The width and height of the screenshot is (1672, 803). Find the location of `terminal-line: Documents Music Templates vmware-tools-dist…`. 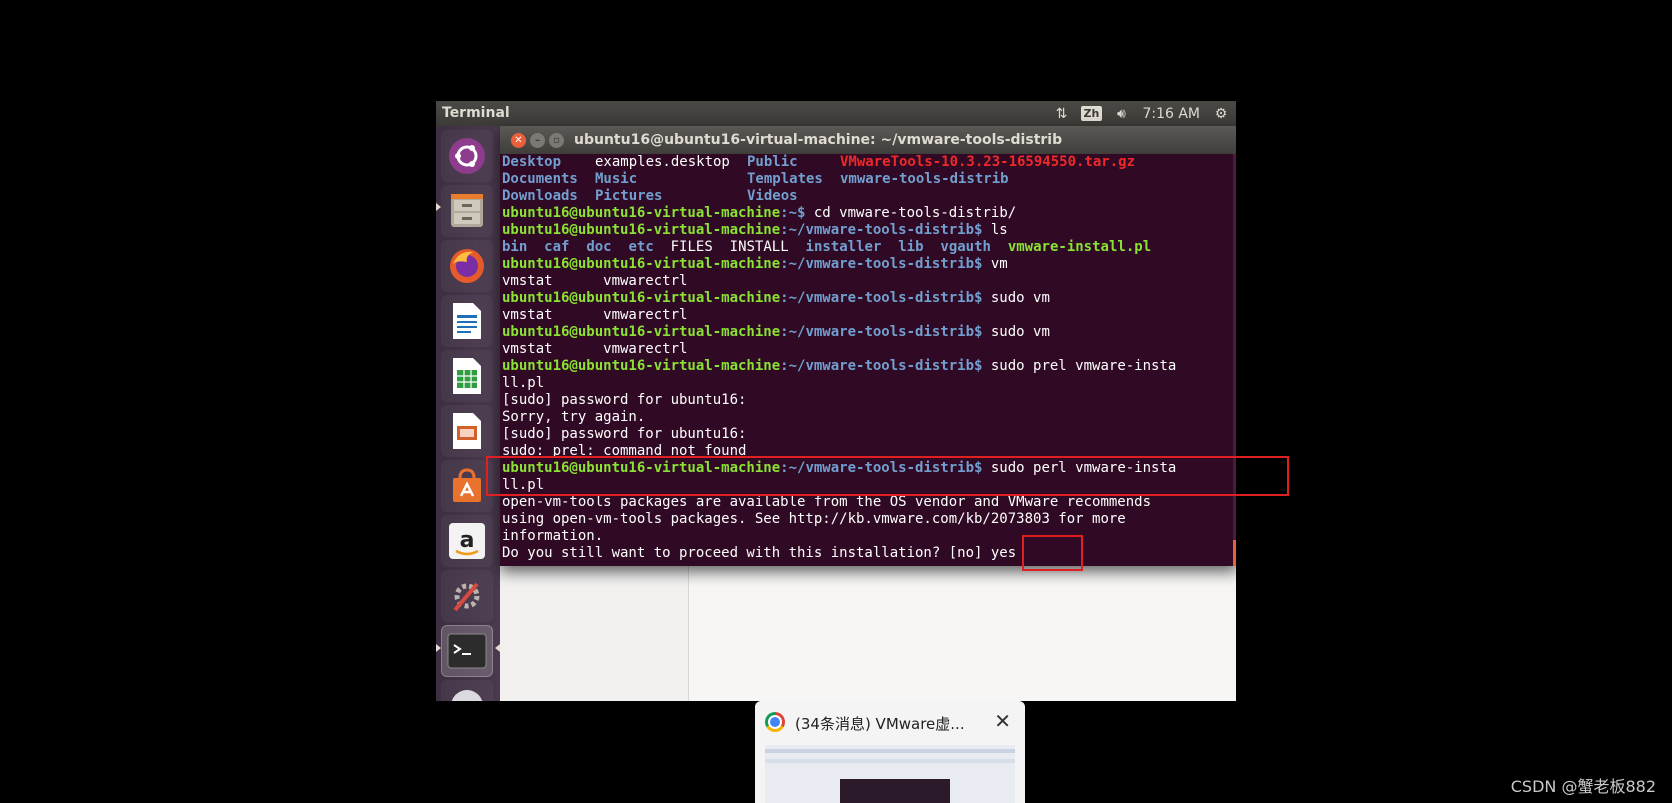

terminal-line: Documents Music Templates vmware-tools-dist… is located at coordinates (755, 179).